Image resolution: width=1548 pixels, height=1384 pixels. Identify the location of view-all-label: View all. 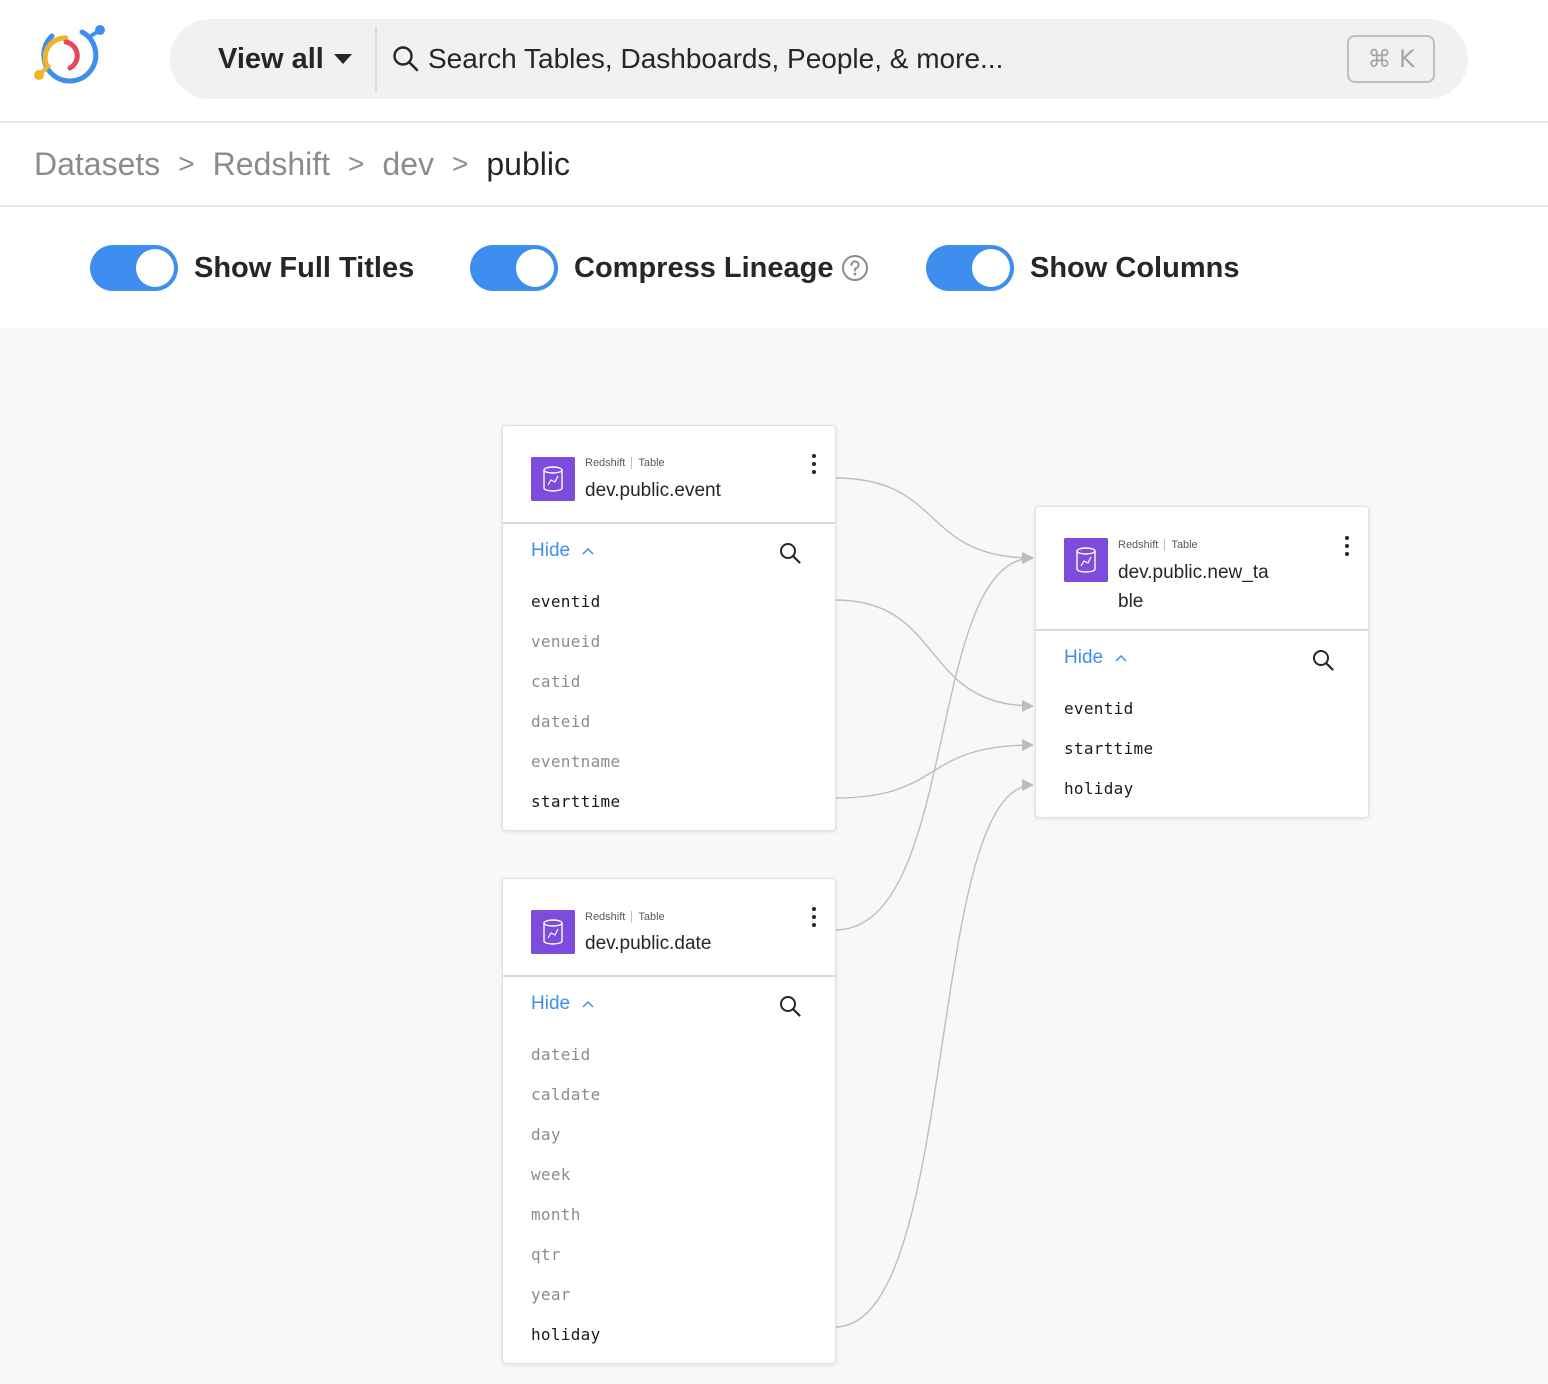
(271, 58).